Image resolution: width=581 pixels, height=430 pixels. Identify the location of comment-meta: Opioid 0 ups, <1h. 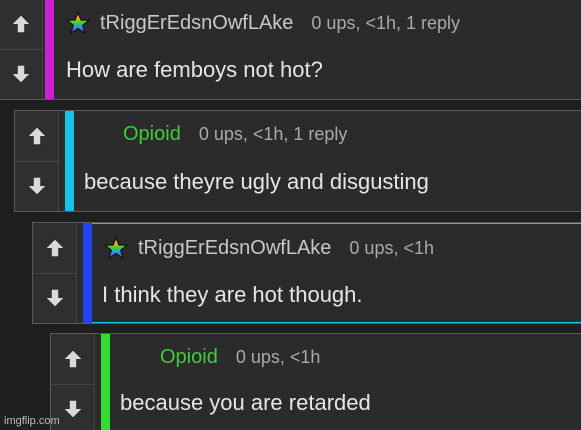
(240, 357).